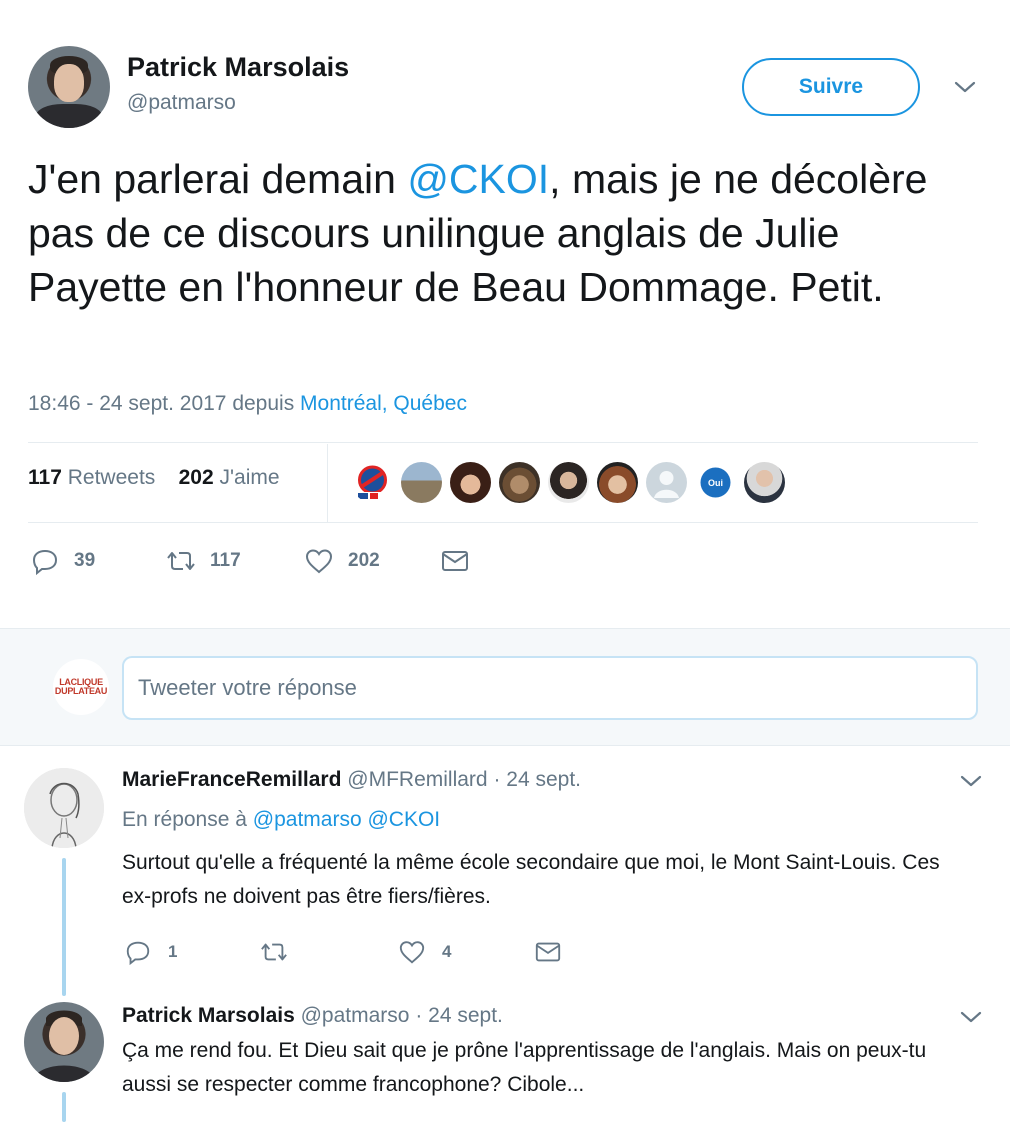  What do you see at coordinates (203, 561) in the screenshot?
I see `retweet-action: 117` at bounding box center [203, 561].